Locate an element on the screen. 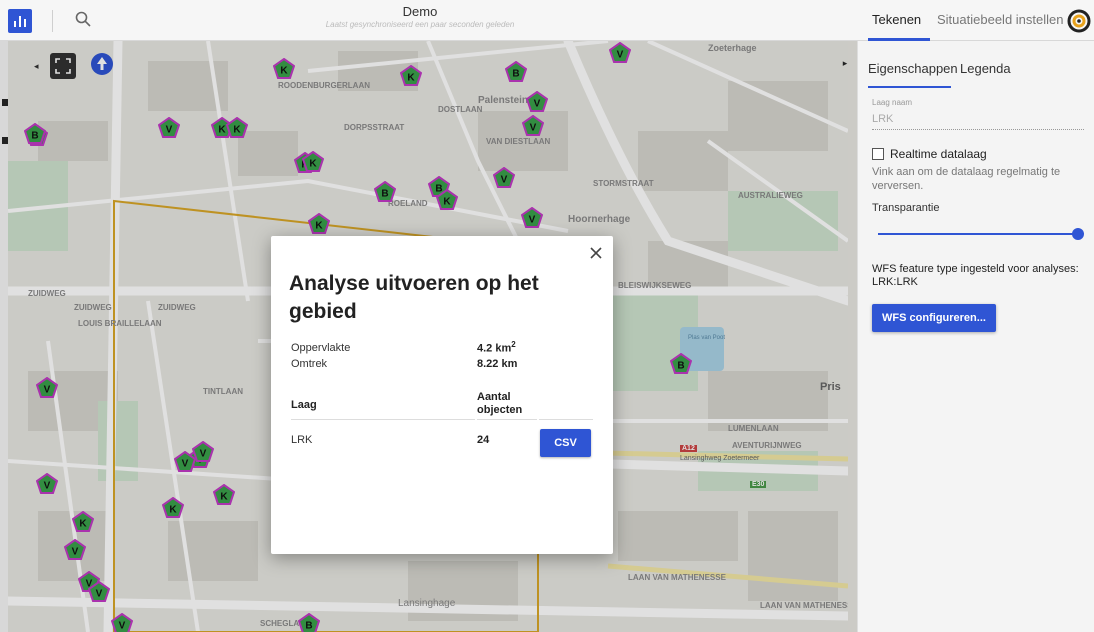 The width and height of the screenshot is (1094, 632). stat-label-perimeter: Omtrek is located at coordinates (309, 364).